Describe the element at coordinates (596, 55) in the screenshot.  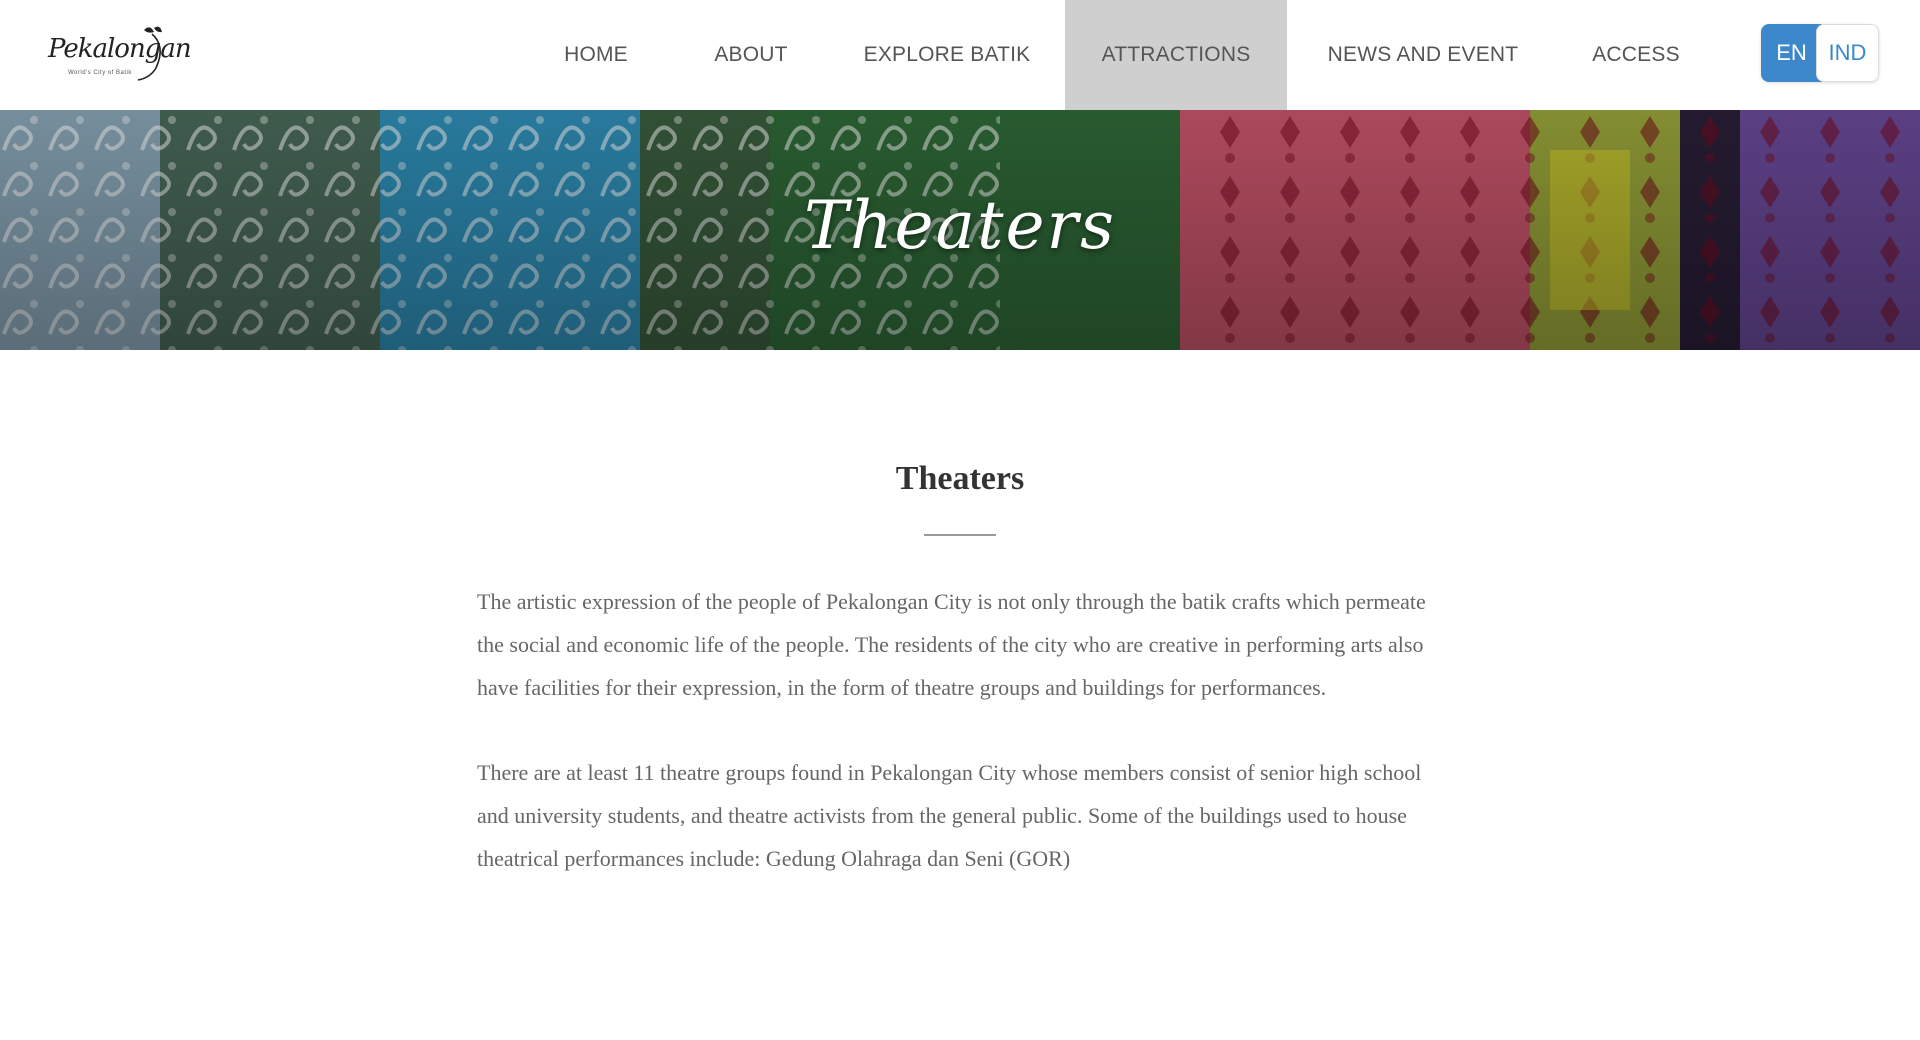
I see `nav-home: HOME` at that location.